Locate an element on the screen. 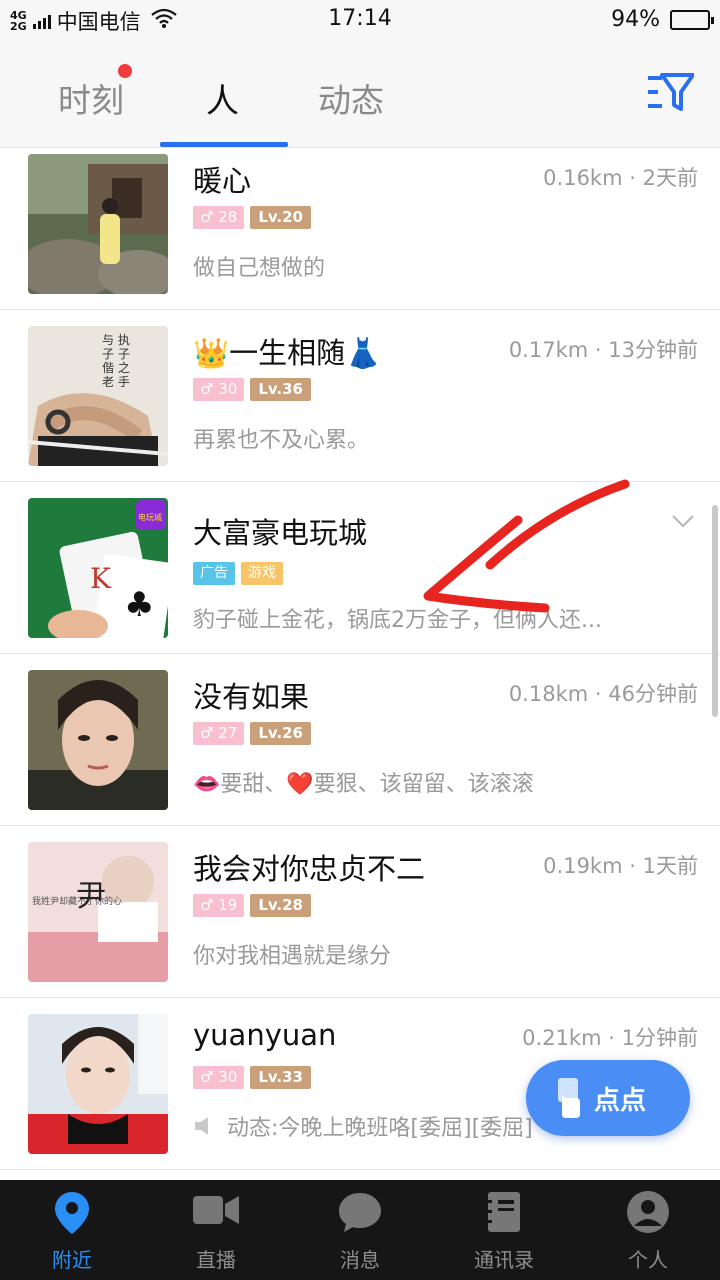 The height and width of the screenshot is (1280, 720). tag-group: 广告 游戏 is located at coordinates (238, 573).